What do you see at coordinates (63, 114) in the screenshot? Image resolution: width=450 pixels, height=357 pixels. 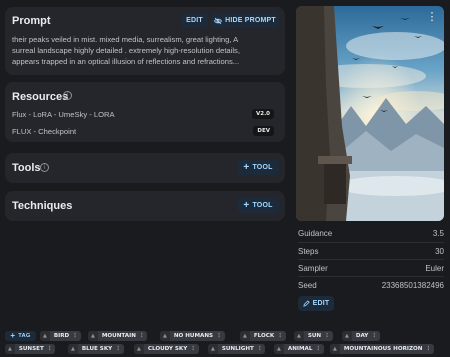 I see `resource-item: Flux - LoRA - UmeSky - LORA` at bounding box center [63, 114].